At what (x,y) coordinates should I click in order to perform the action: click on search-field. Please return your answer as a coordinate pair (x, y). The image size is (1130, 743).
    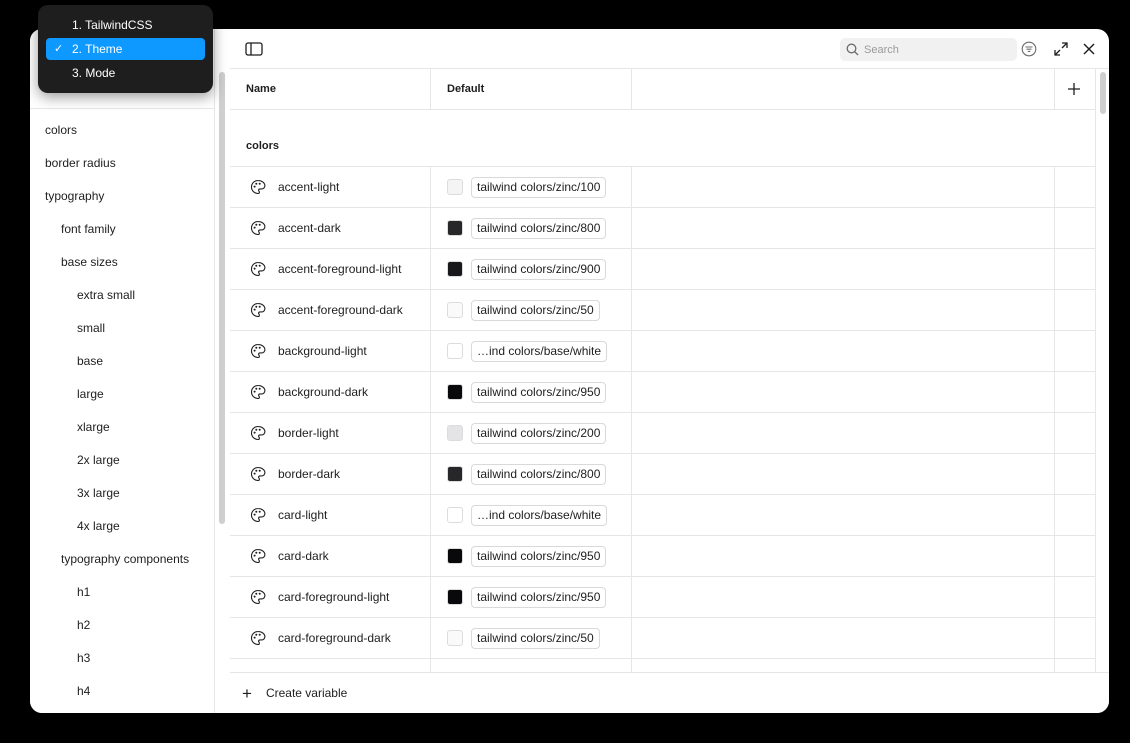
    Looking at the image, I should click on (928, 49).